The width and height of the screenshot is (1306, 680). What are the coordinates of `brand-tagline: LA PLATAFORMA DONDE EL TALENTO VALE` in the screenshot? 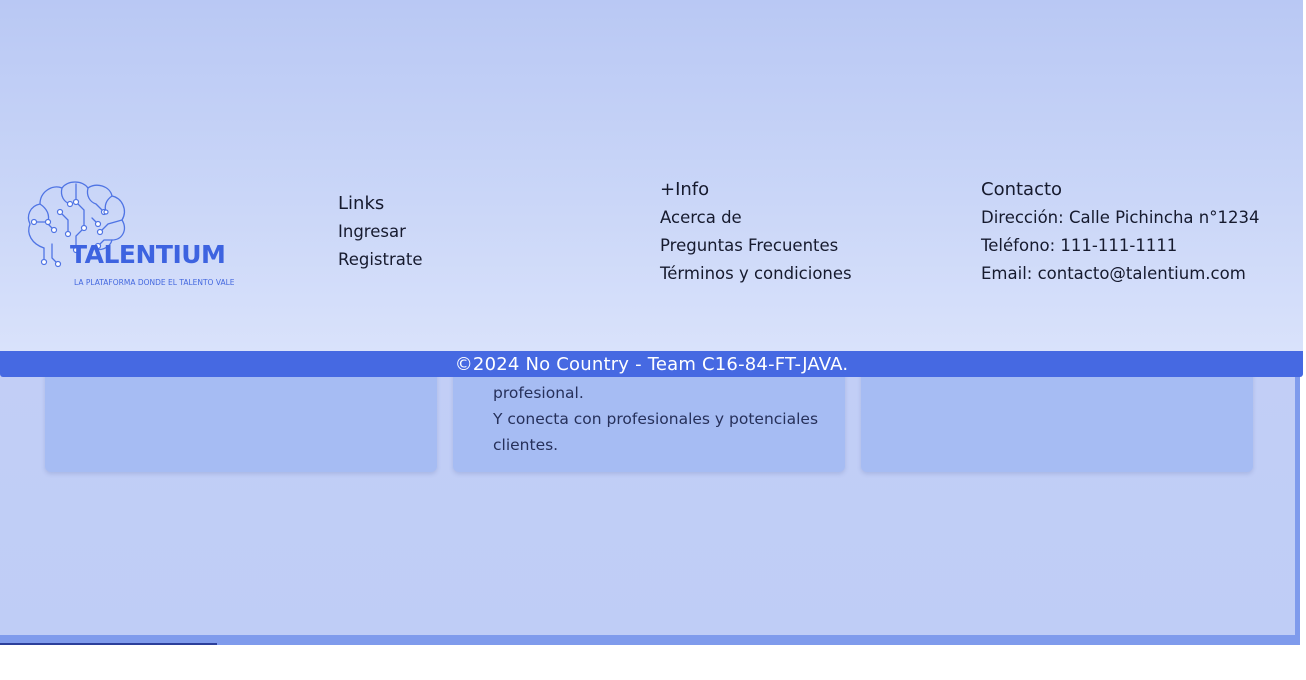 It's located at (154, 282).